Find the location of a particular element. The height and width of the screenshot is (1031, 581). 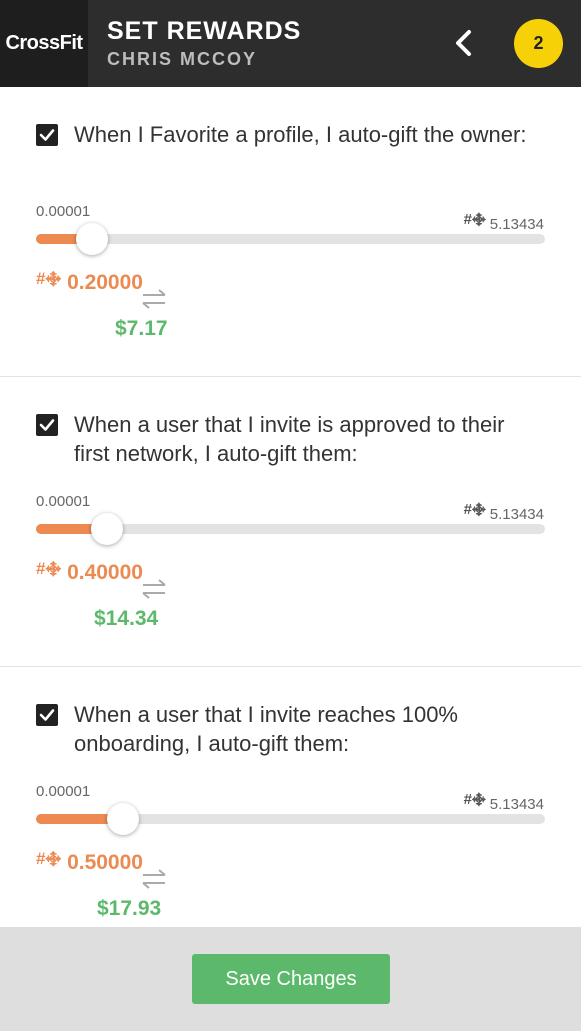

usd-value: $7.17 is located at coordinates (141, 328).